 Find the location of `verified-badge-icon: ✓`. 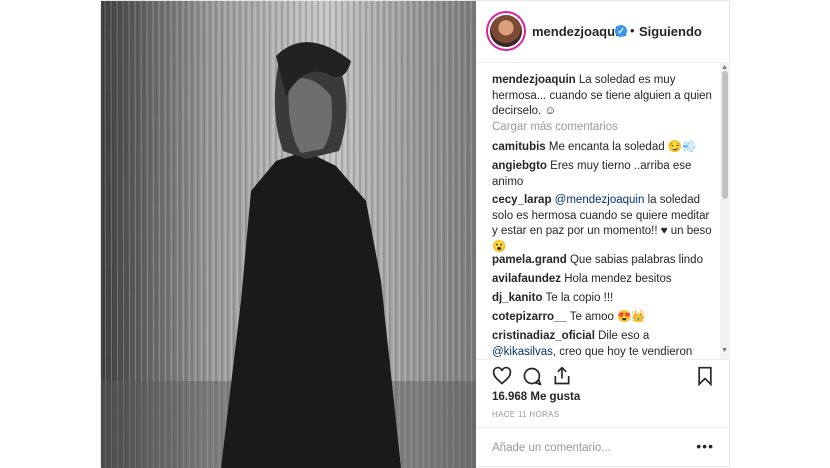

verified-badge-icon: ✓ is located at coordinates (621, 31).